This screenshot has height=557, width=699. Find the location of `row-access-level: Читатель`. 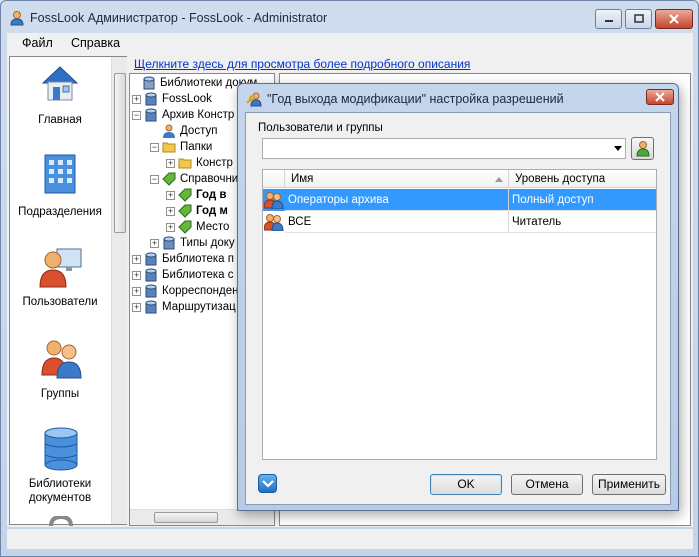

row-access-level: Читатель is located at coordinates (582, 222).